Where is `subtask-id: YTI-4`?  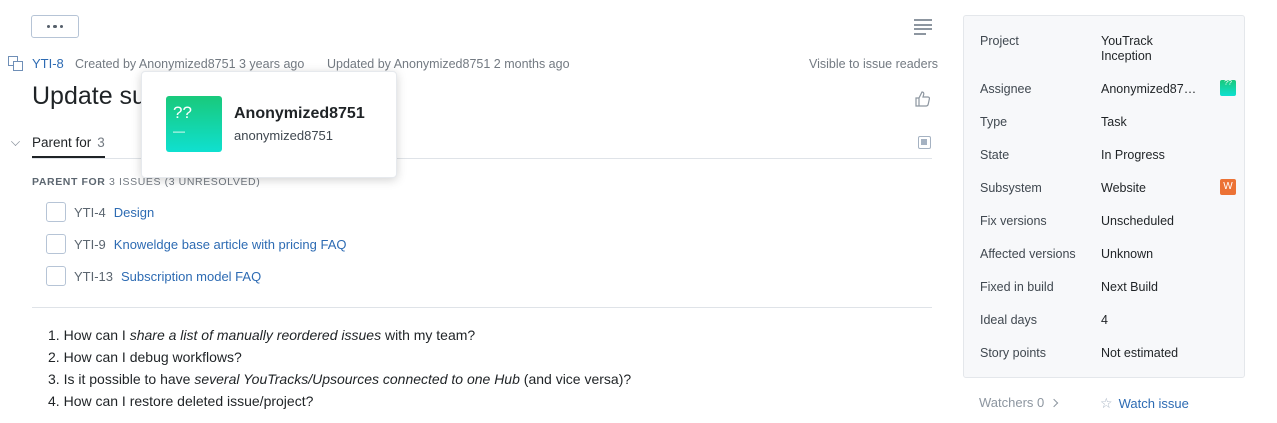
subtask-id: YTI-4 is located at coordinates (90, 212).